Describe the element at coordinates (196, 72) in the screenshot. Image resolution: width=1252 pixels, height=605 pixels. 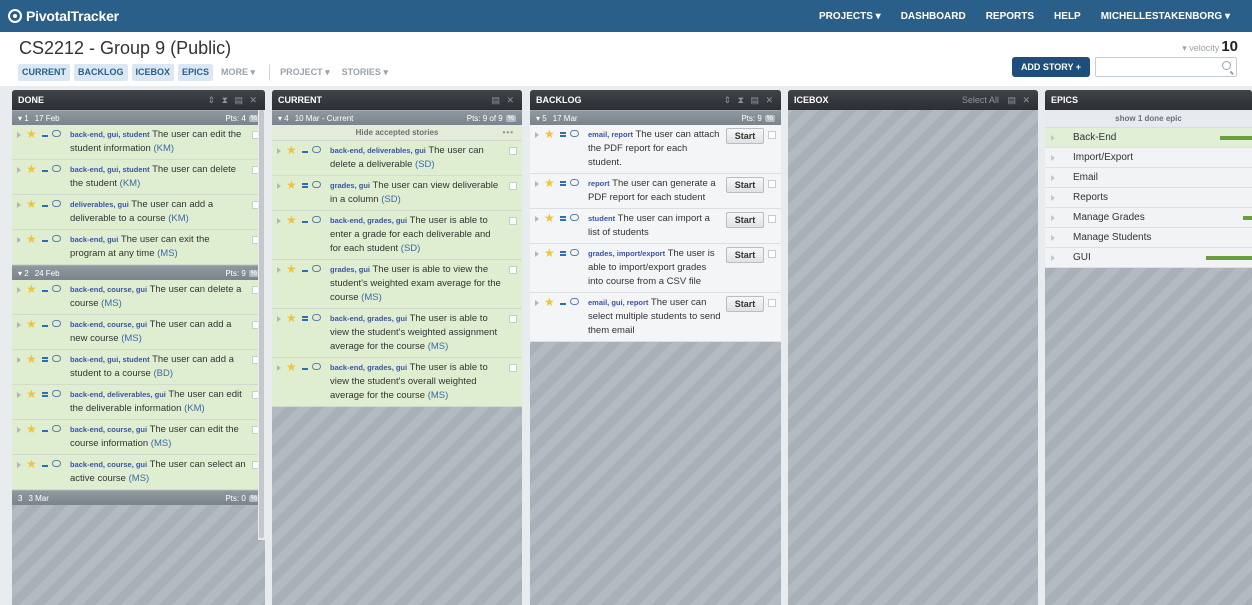
I see `tab-epics: EPICS` at that location.